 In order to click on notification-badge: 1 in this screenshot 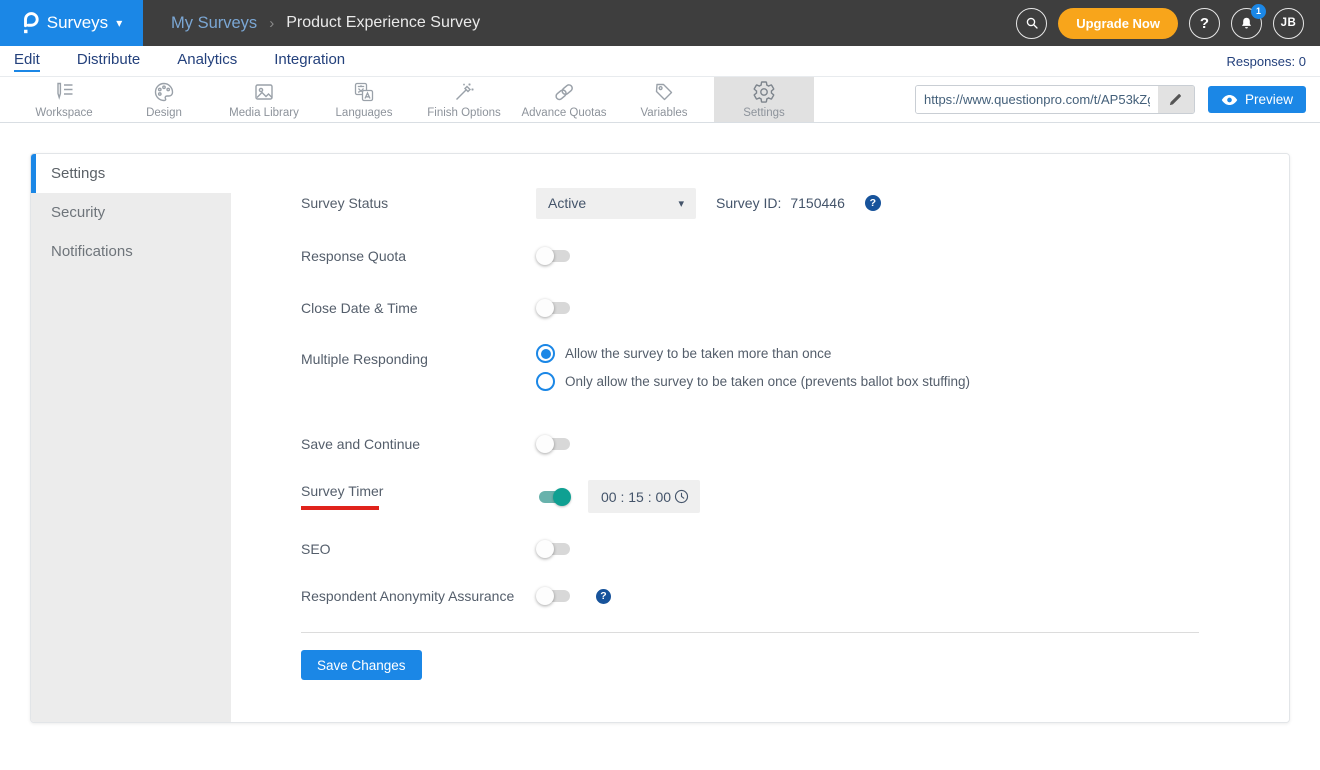, I will do `click(1258, 11)`.